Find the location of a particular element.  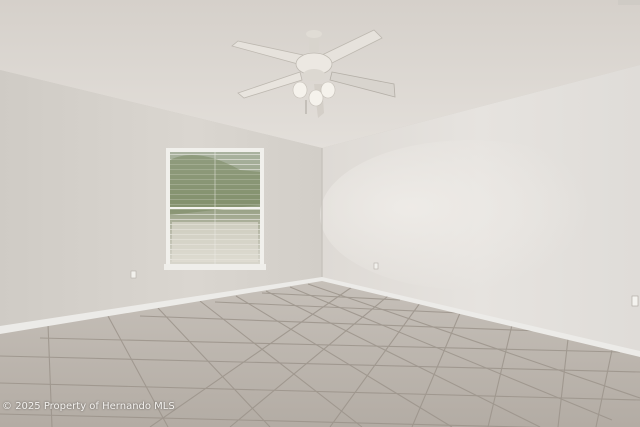

right-wall-outlet is located at coordinates (376, 266).